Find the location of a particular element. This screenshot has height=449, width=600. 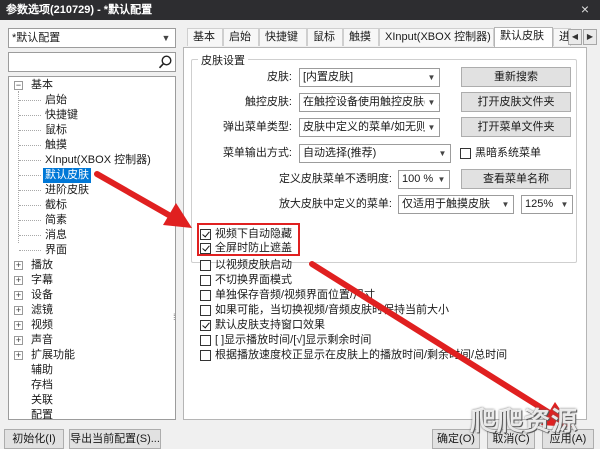

tree-item: 辅助 is located at coordinates (89, 370).